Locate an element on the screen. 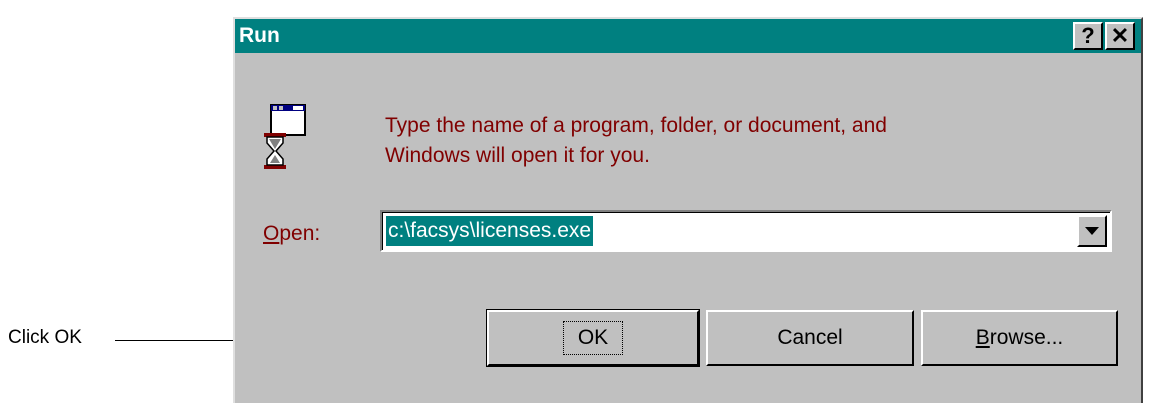 Image resolution: width=1154 pixels, height=403 pixels. run-program-icon is located at coordinates (285, 136).